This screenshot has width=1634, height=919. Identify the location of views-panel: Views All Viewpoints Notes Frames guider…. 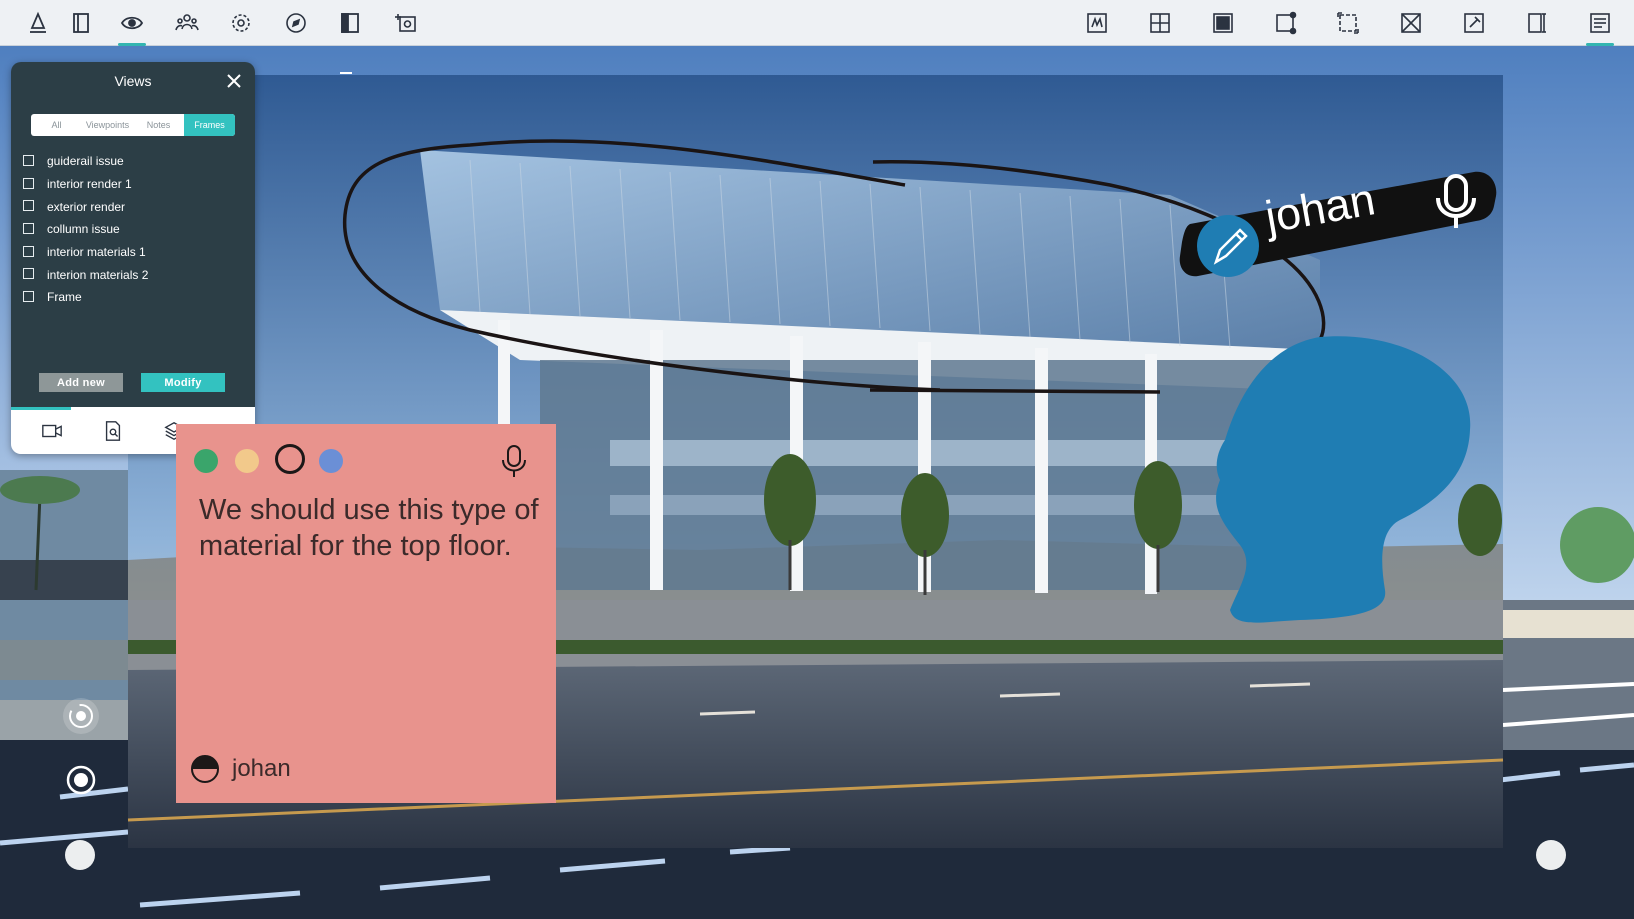
(133, 258).